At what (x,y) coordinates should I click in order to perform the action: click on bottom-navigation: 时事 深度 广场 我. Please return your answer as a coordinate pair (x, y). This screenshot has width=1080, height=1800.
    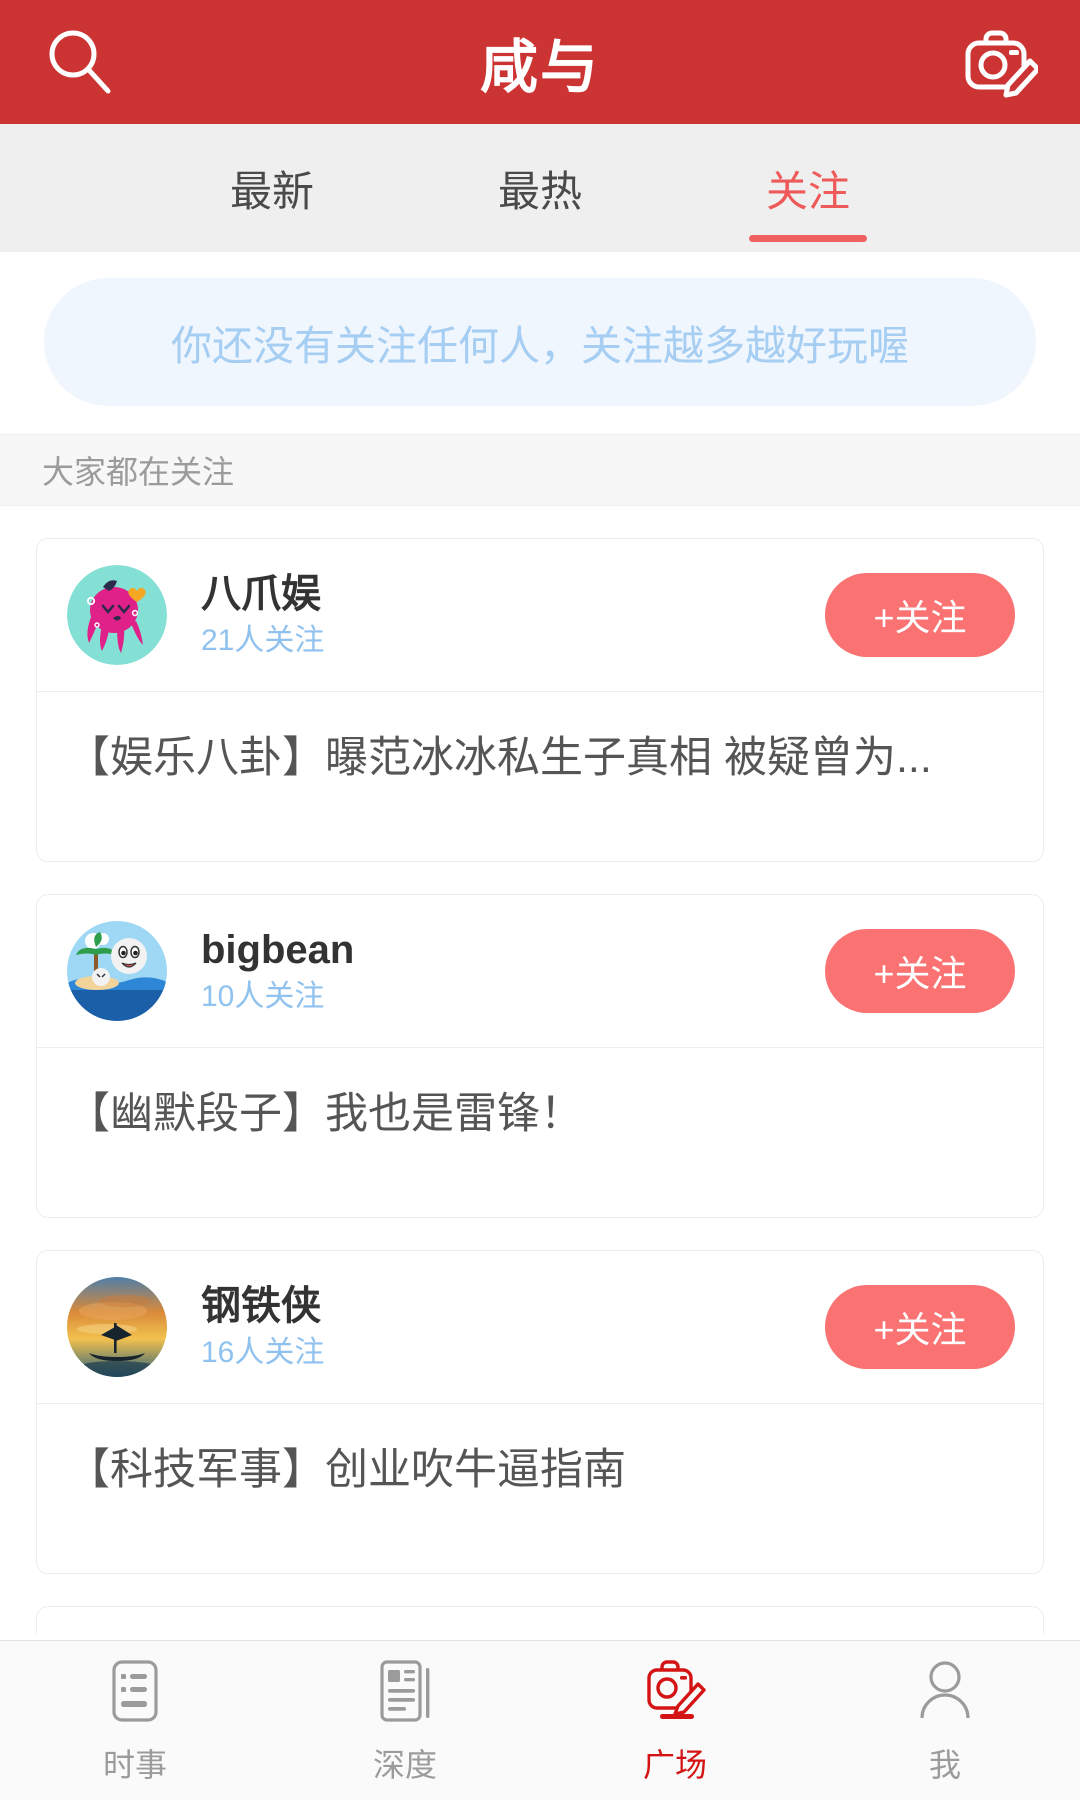
    Looking at the image, I should click on (540, 1720).